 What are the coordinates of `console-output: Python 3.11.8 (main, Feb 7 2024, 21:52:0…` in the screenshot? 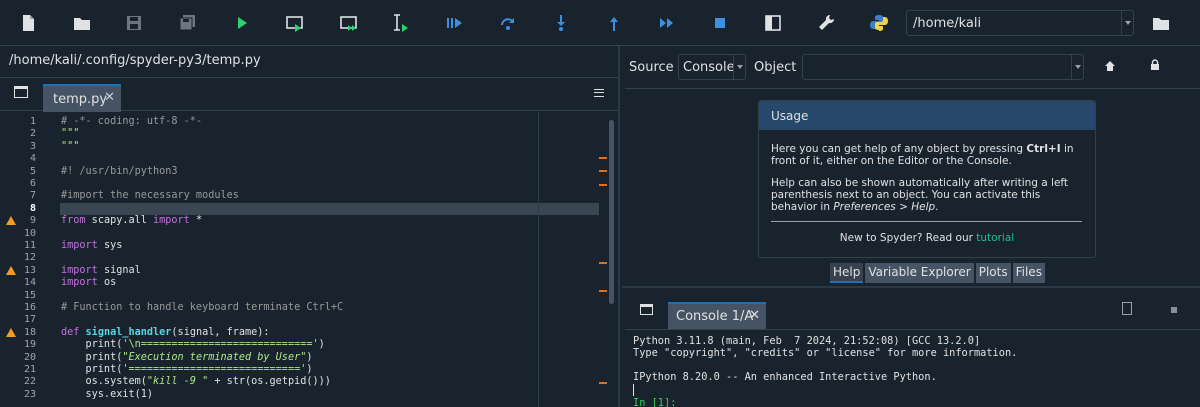 It's located at (912, 368).